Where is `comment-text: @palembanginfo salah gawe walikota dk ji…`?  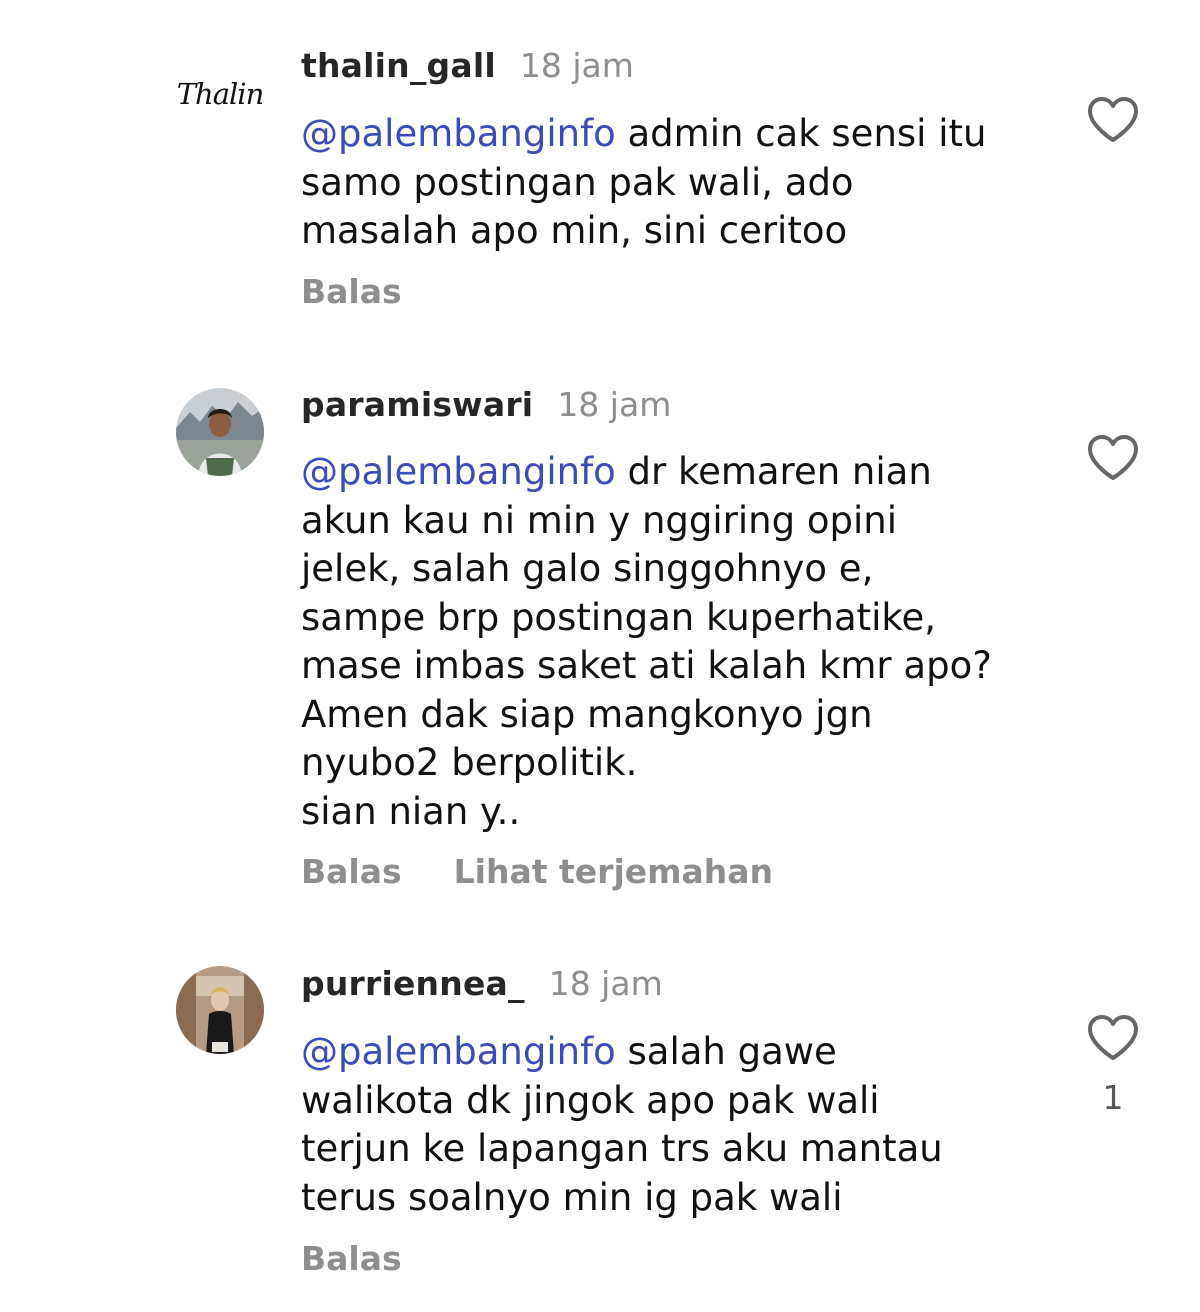
comment-text: @palembanginfo salah gawe walikota dk ji… is located at coordinates (681, 1125).